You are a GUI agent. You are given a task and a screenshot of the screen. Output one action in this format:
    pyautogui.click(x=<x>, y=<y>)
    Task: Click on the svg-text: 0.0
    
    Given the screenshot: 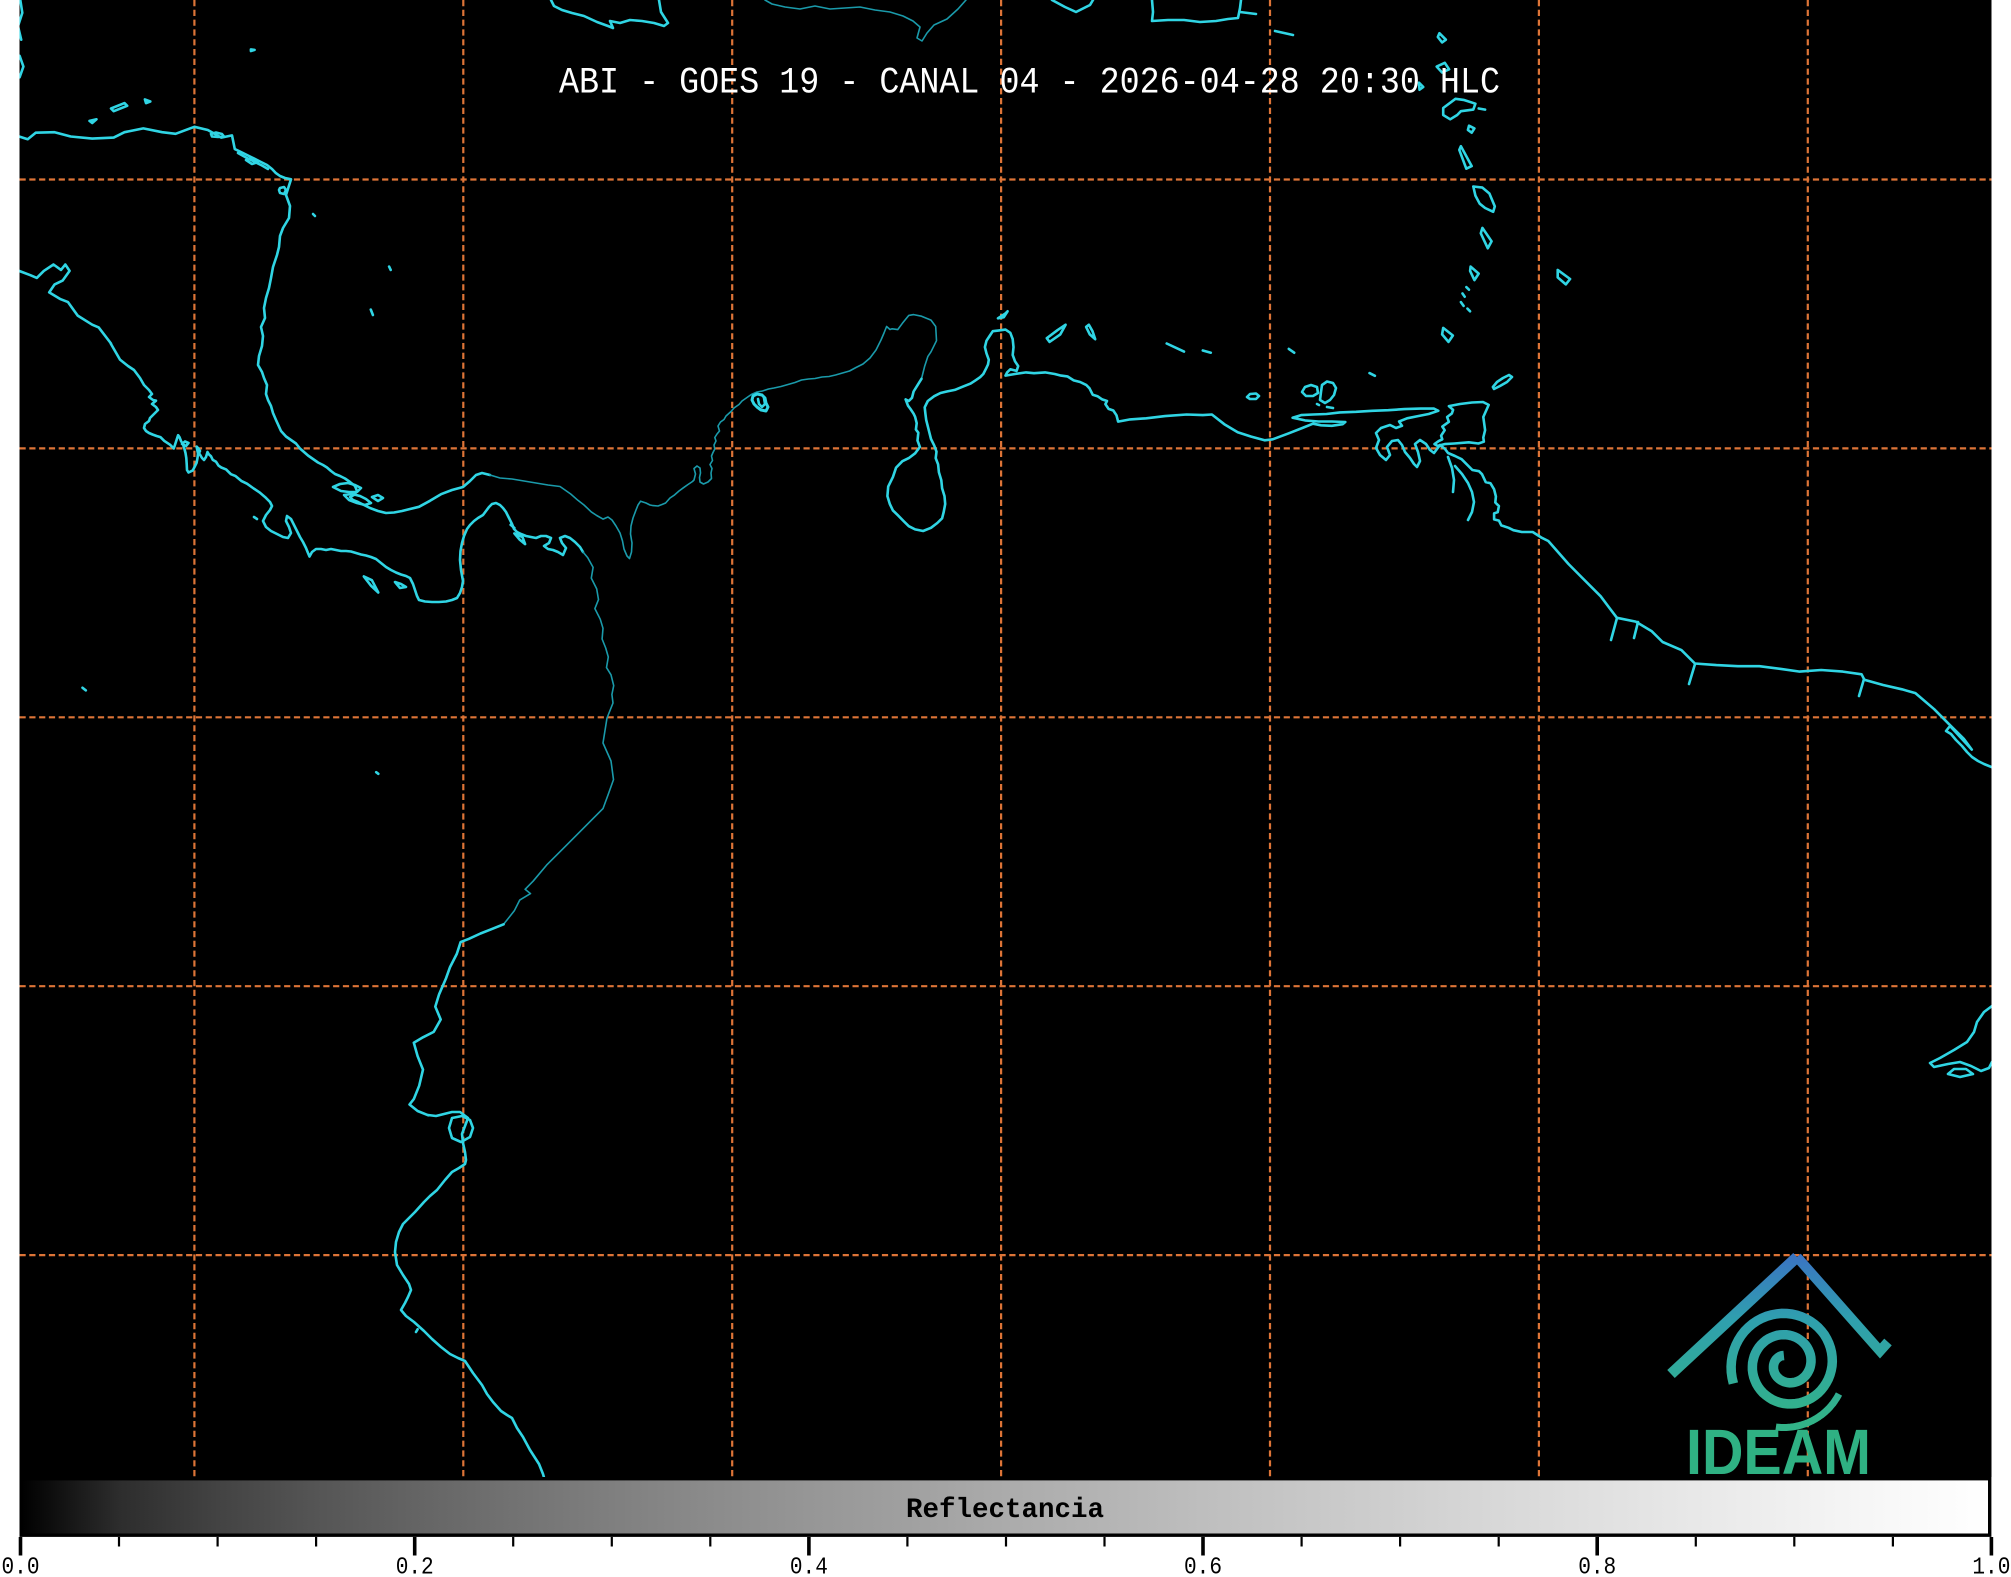 What is the action you would take?
    pyautogui.click(x=21, y=1566)
    